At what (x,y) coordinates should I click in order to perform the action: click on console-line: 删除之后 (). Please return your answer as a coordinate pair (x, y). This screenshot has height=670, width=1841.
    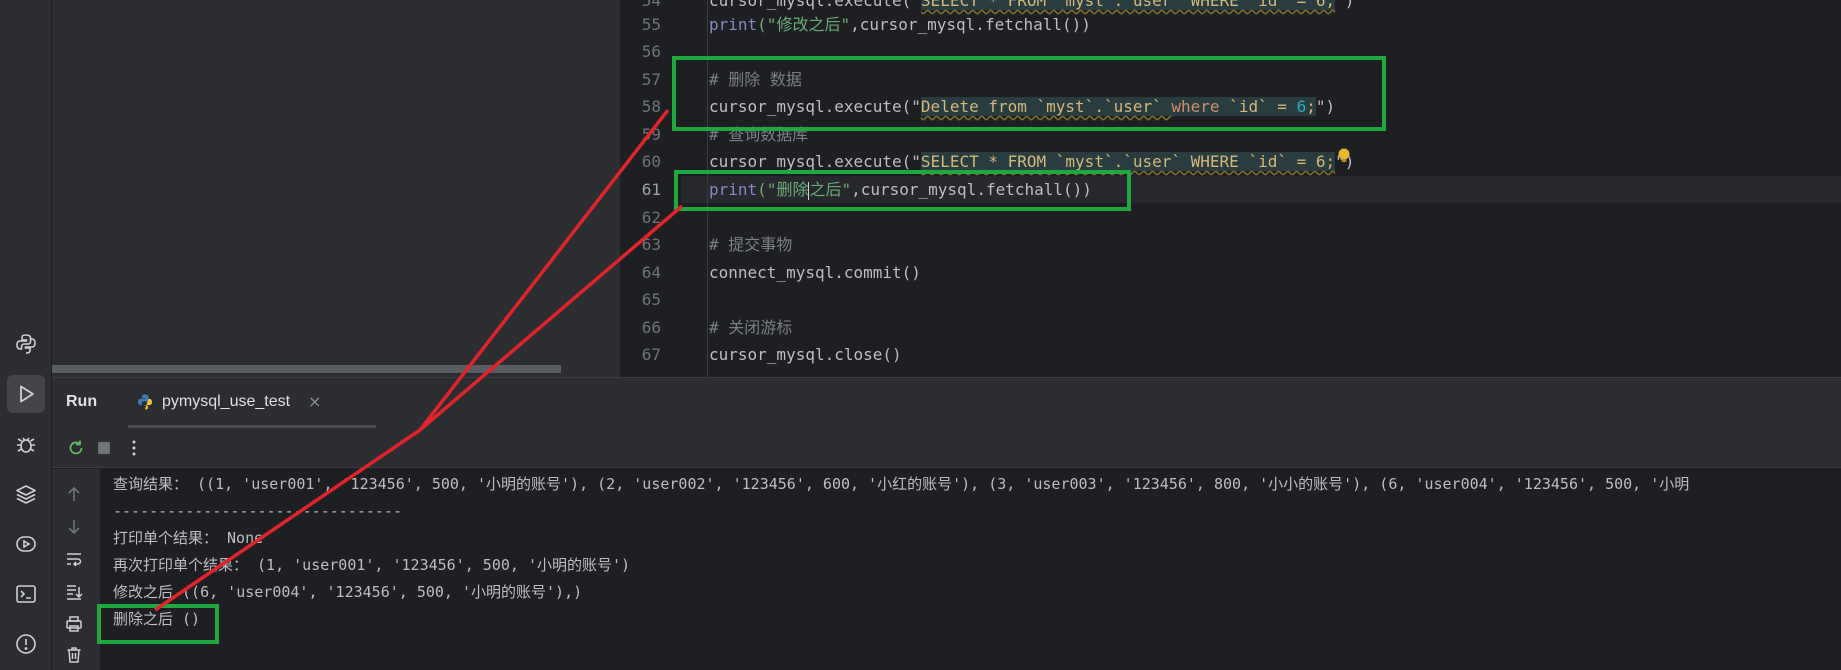
    Looking at the image, I should click on (157, 619).